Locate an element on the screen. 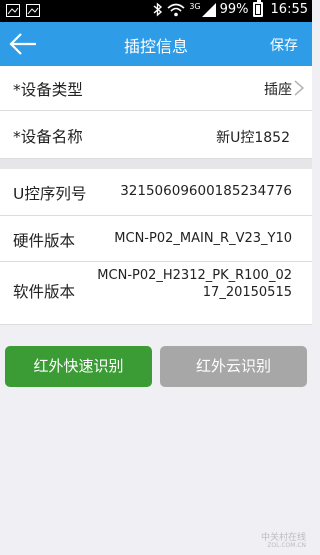 Image resolution: width=320 pixels, height=555 pixels. app-bar: 插控信息 保存 is located at coordinates (156, 44).